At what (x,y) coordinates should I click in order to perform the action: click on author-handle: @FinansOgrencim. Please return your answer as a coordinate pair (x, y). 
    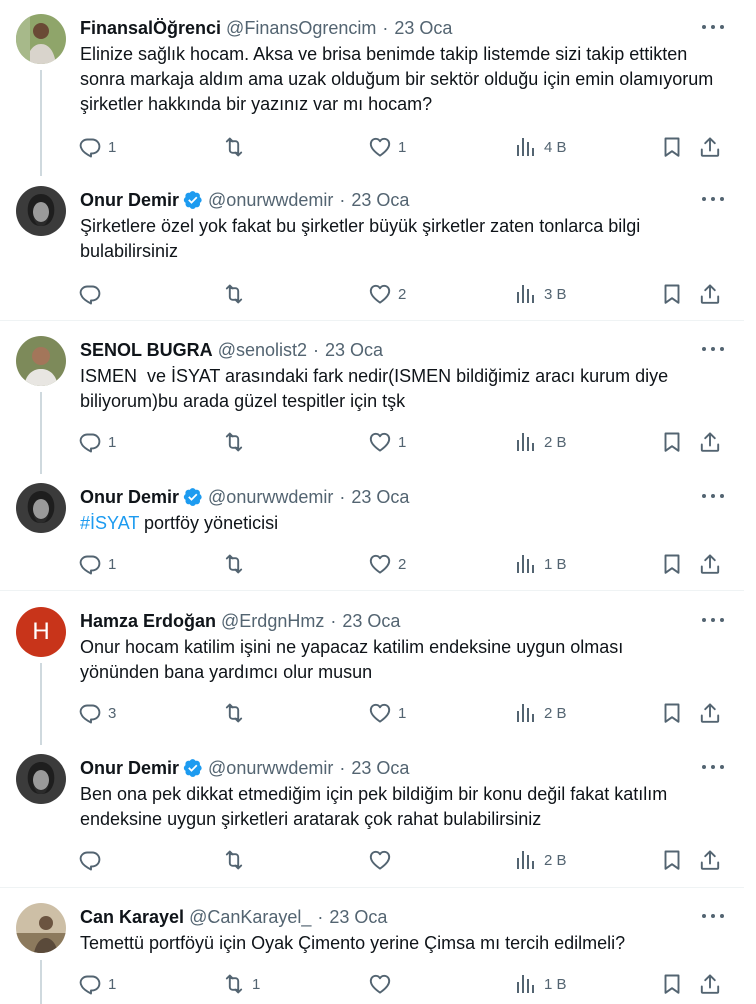
    Looking at the image, I should click on (301, 28).